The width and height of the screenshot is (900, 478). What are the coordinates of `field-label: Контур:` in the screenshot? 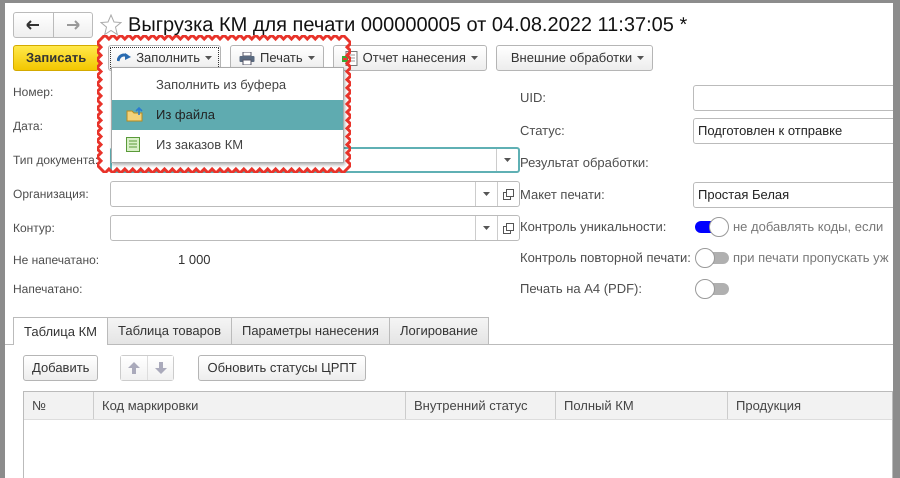 It's located at (34, 228).